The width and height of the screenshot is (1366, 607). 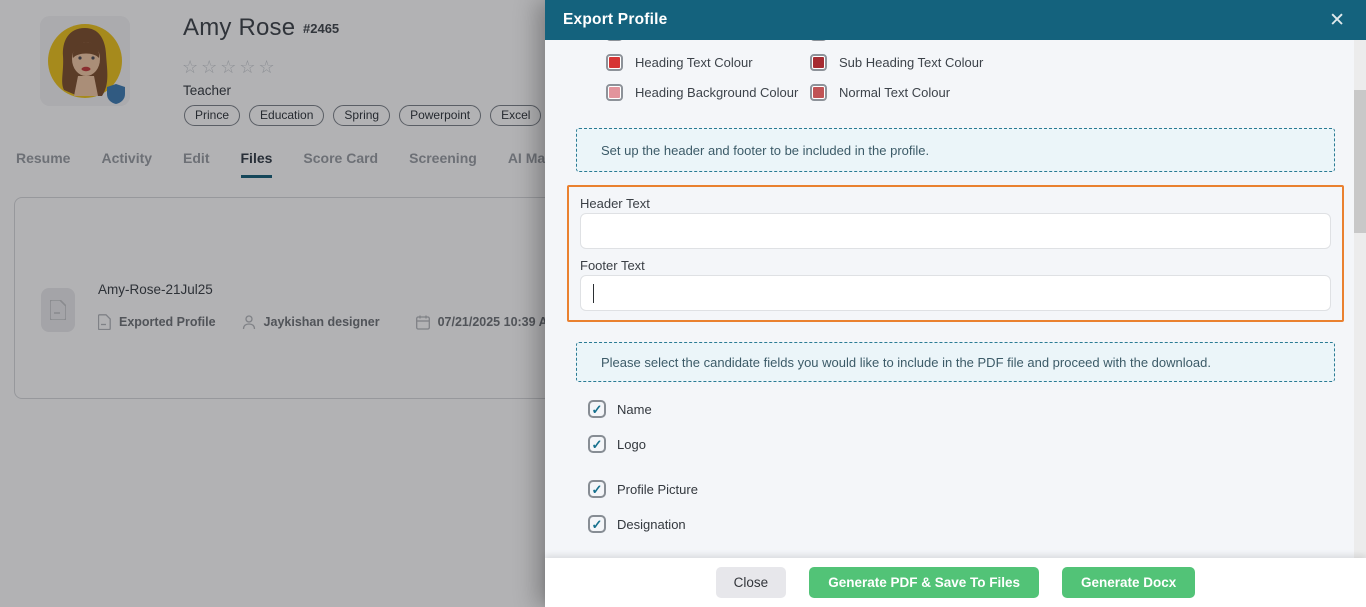 What do you see at coordinates (924, 582) in the screenshot?
I see `generate-pdf-save-button: Generate PDF & Save To Files` at bounding box center [924, 582].